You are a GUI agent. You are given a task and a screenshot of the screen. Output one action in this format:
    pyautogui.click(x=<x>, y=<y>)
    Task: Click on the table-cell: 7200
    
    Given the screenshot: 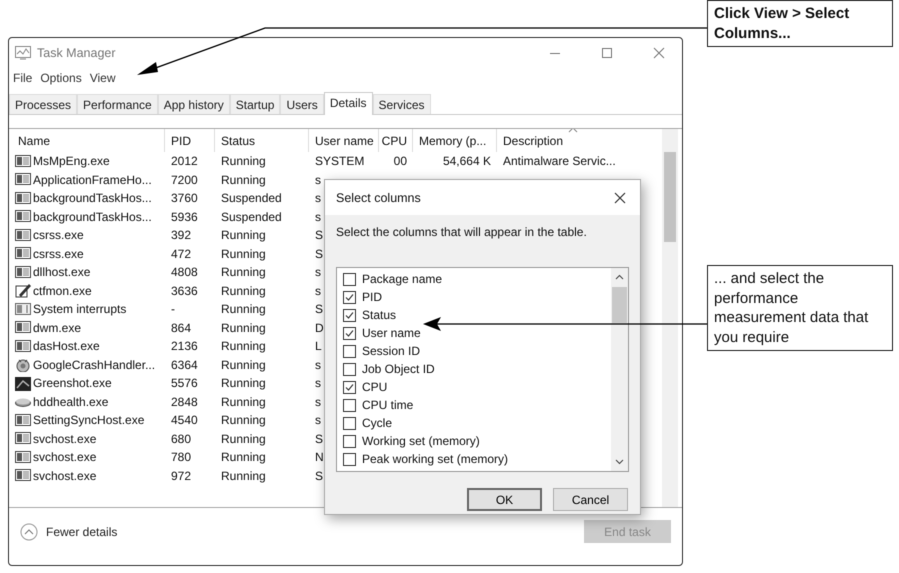 What is the action you would take?
    pyautogui.click(x=184, y=179)
    